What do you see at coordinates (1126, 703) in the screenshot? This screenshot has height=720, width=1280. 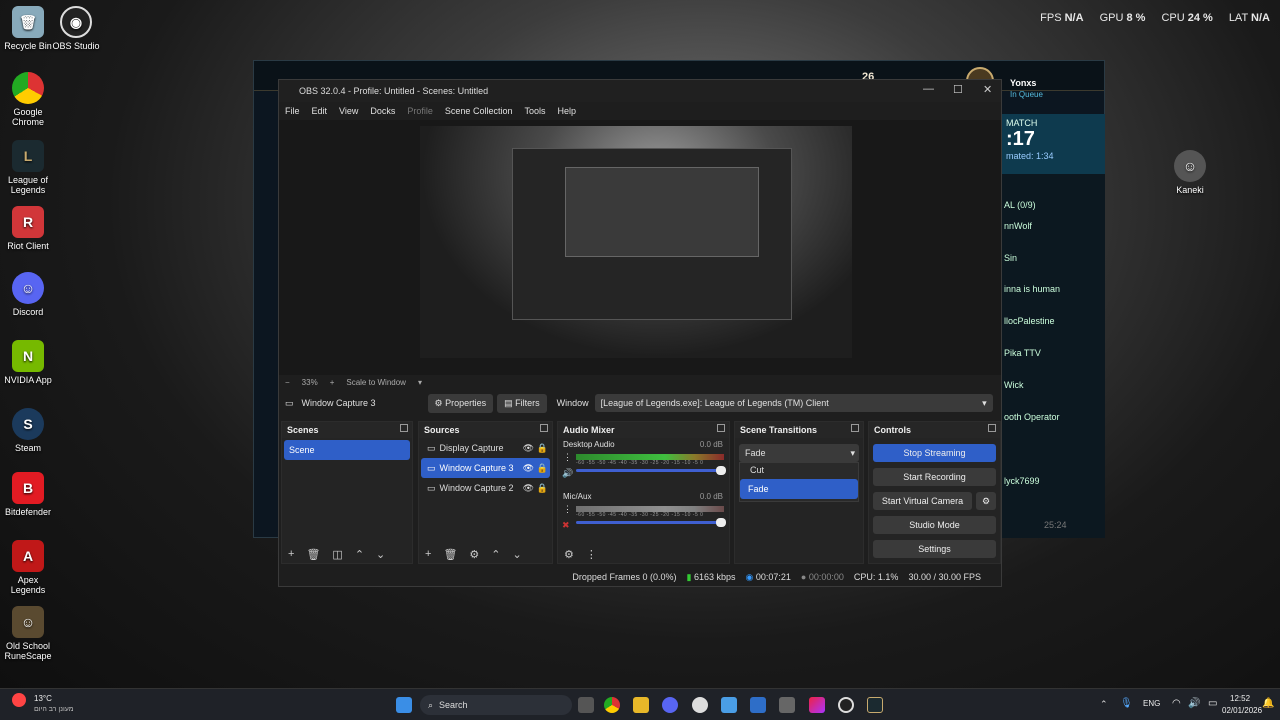 I see `mic-icon: 🎙` at bounding box center [1126, 703].